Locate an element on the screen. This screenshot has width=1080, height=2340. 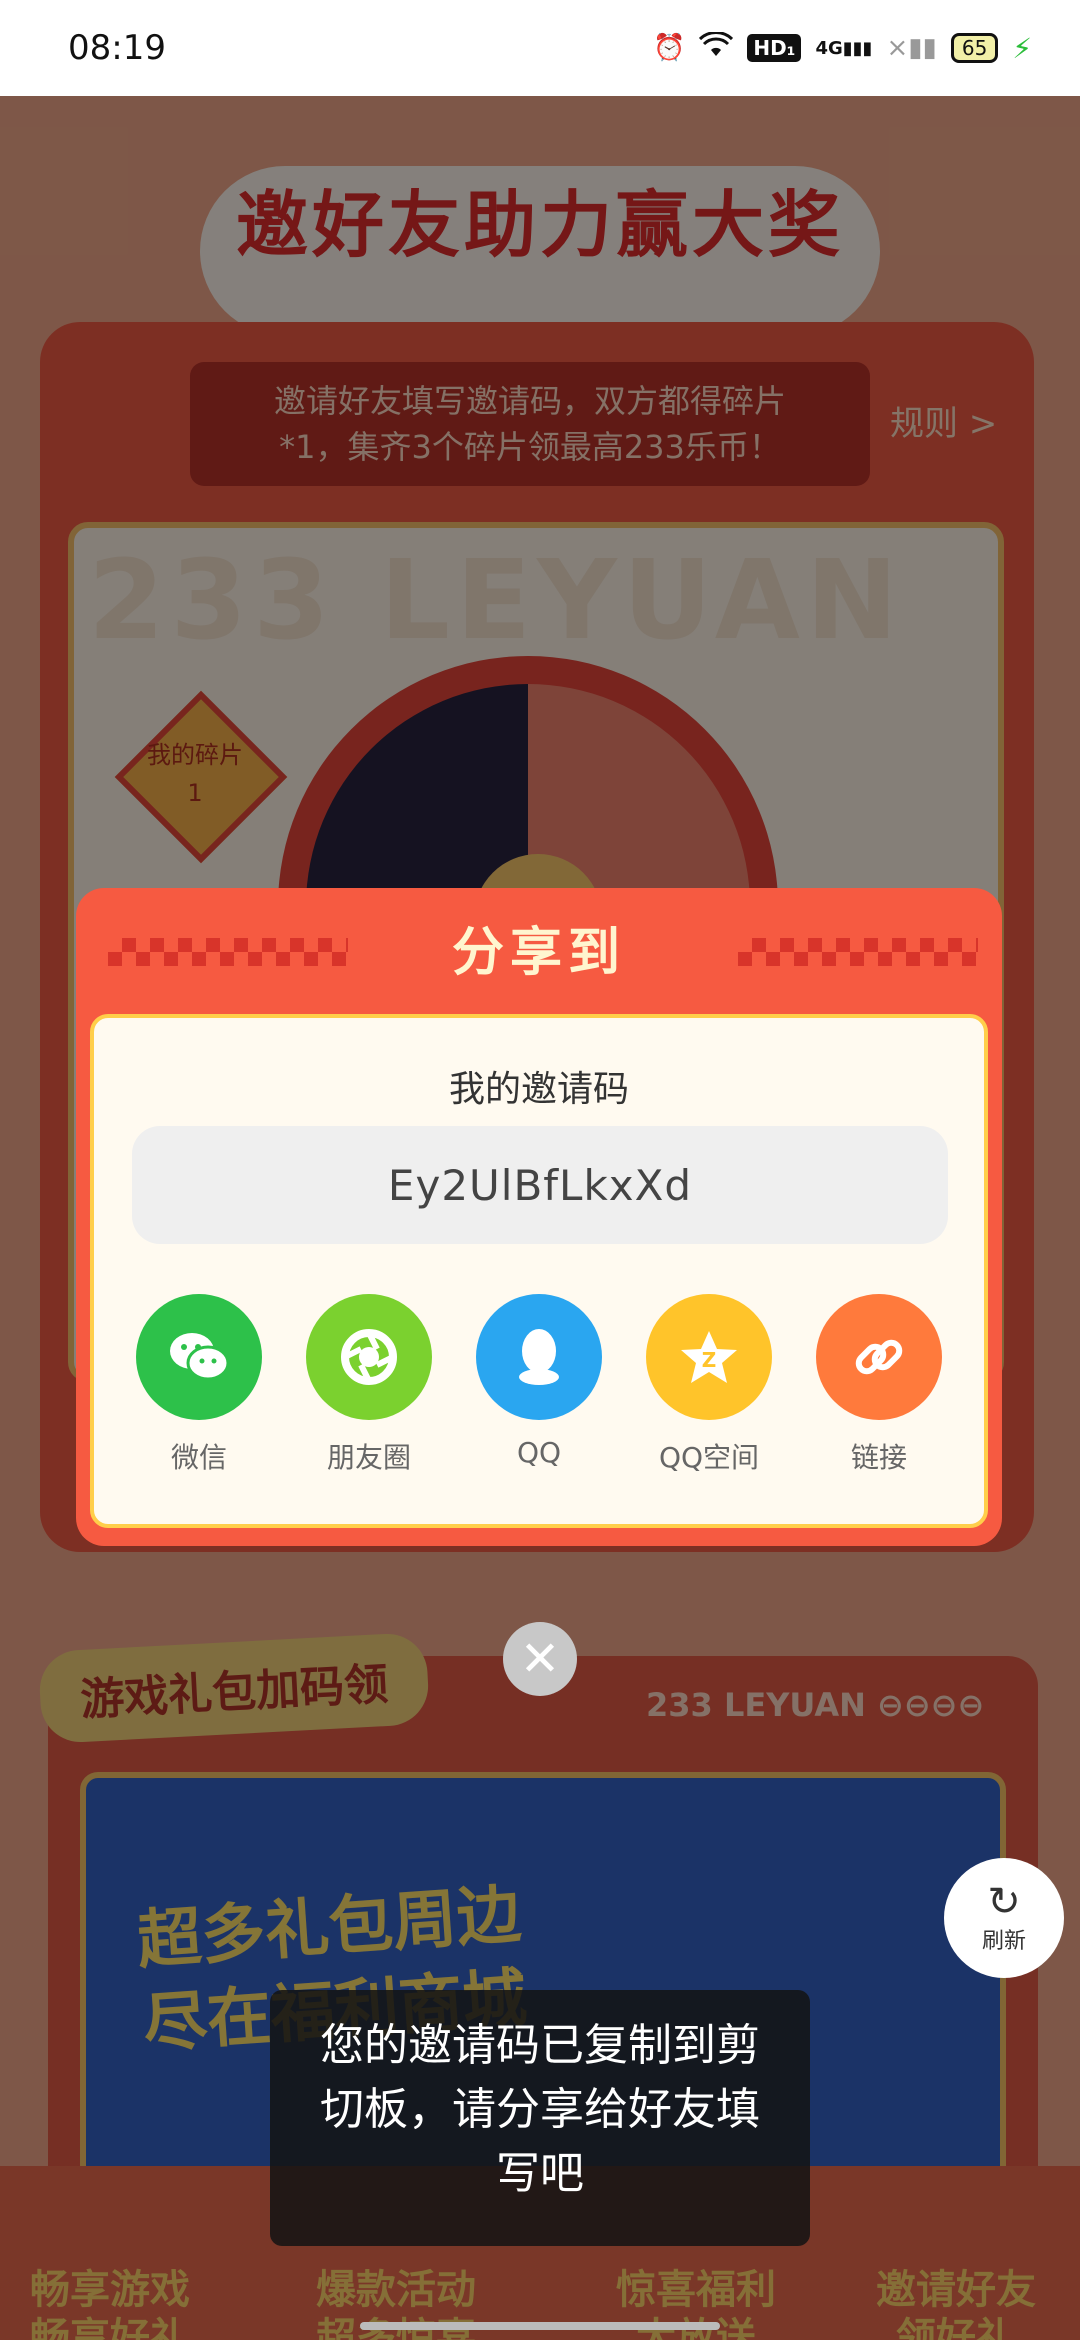
share-options: 微信 朋友圈 QQ Z QQ空间 链接 is located at coordinates (539, 1385).